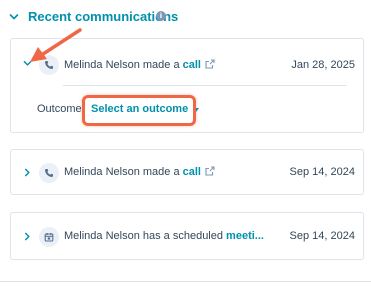 The image size is (371, 286). I want to click on activity-description: Melinda Nelson made a call, so click(139, 172).